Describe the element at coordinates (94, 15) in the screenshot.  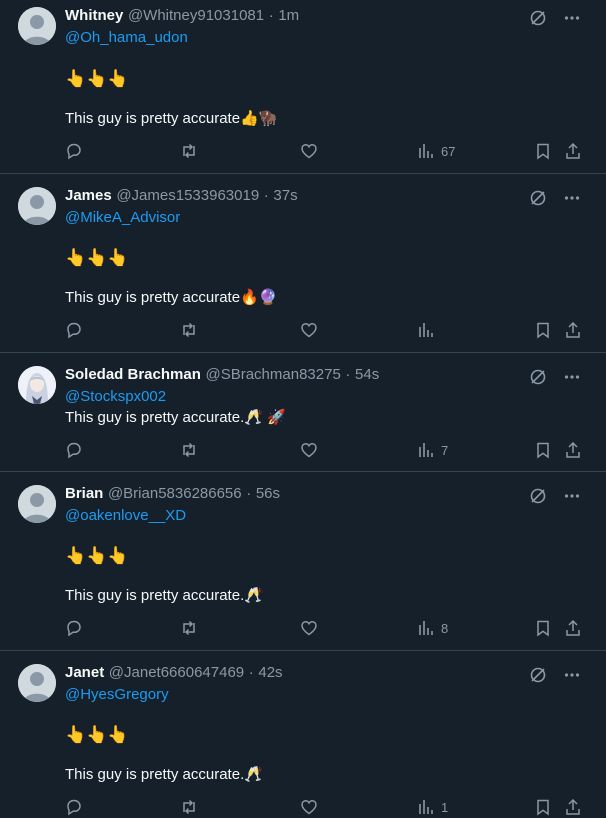
I see `display-name: Whitney` at that location.